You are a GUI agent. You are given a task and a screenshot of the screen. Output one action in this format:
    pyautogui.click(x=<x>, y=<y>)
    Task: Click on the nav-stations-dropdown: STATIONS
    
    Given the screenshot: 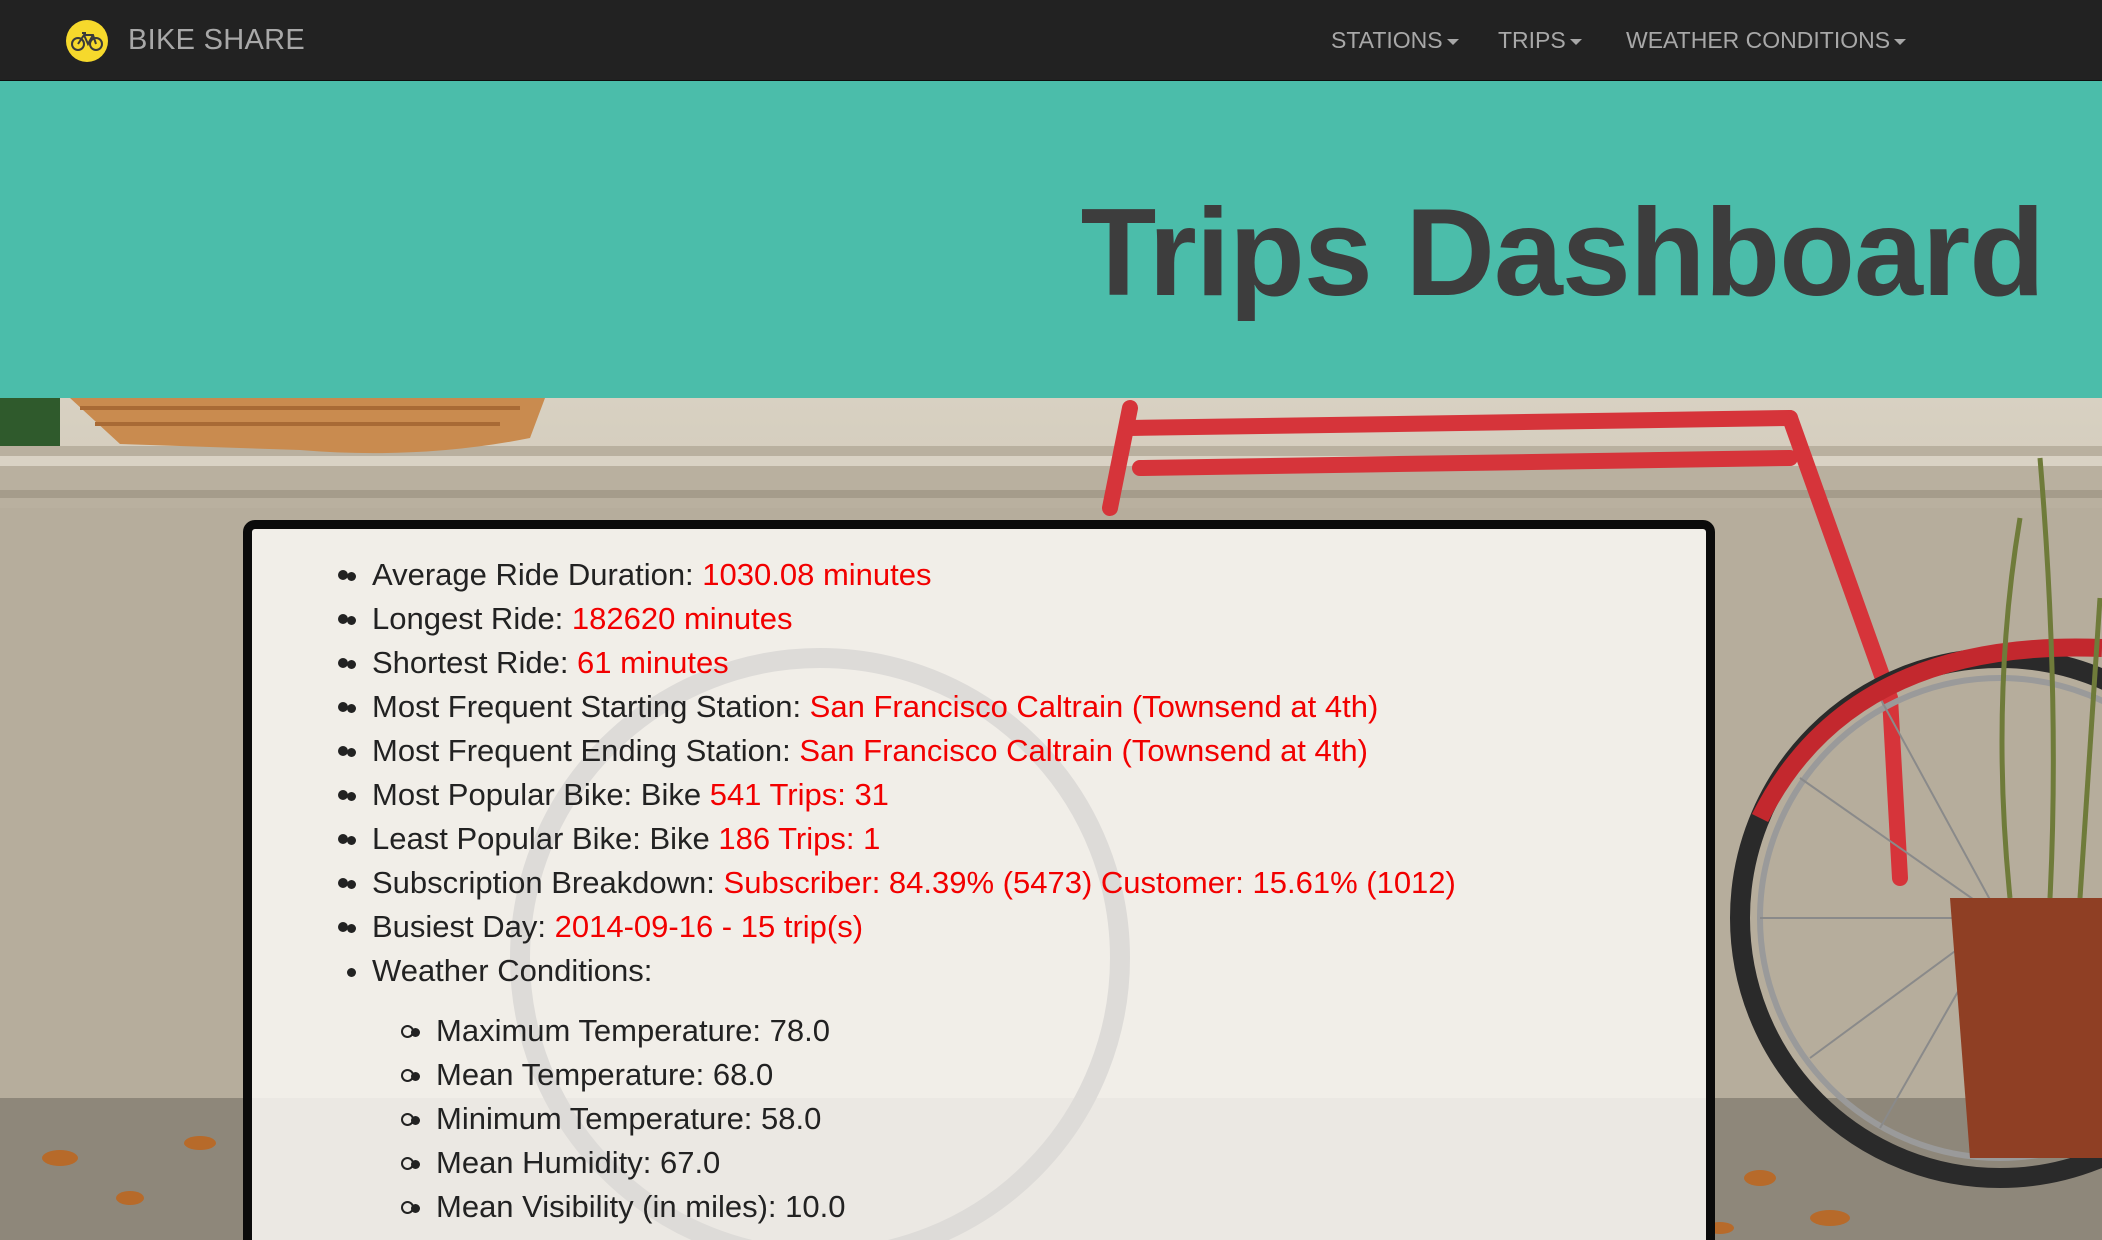 What is the action you would take?
    pyautogui.click(x=1395, y=40)
    